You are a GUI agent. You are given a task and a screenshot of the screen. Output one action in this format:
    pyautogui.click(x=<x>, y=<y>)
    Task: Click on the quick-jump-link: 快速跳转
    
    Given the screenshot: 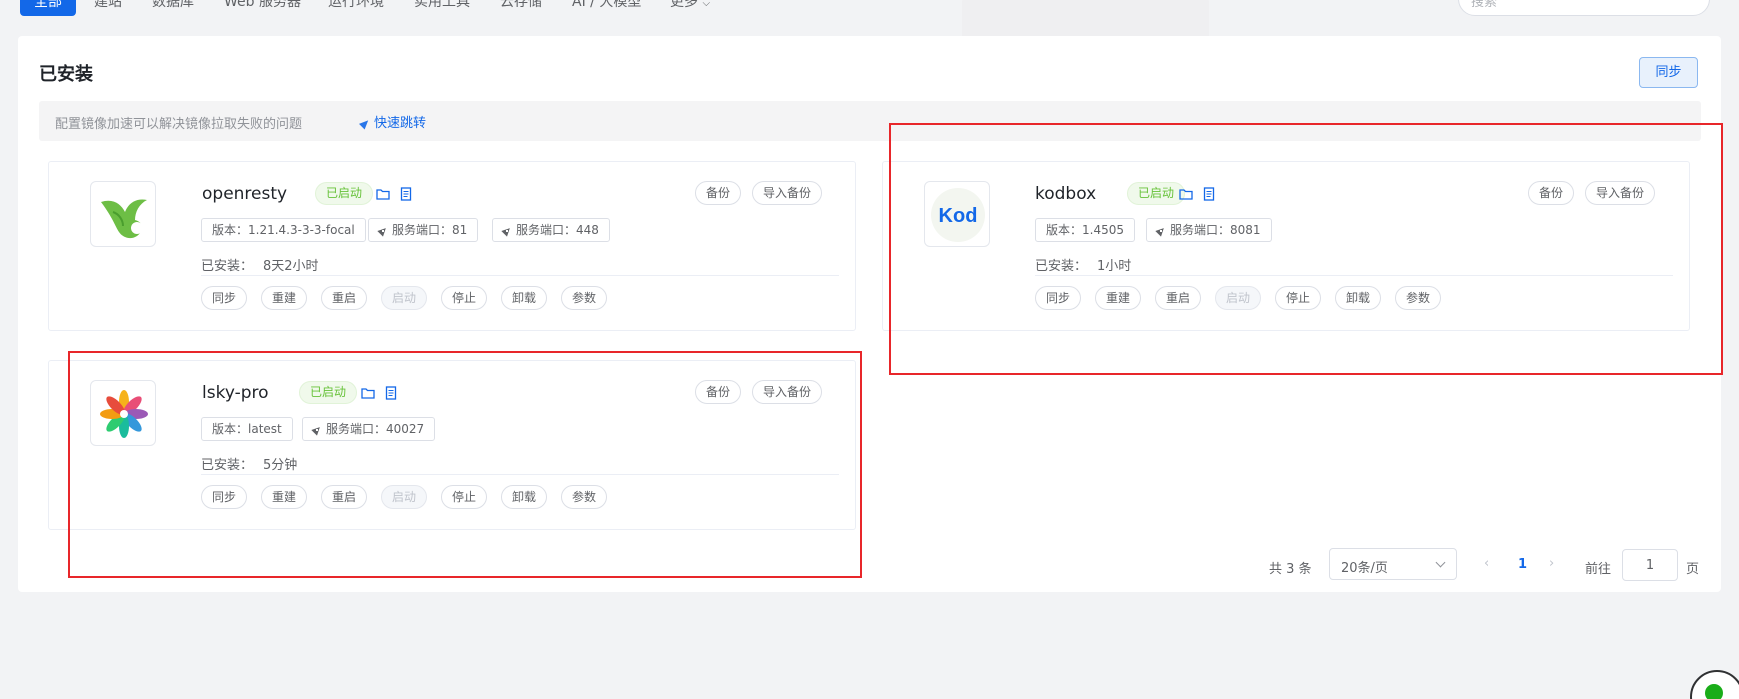 What is the action you would take?
    pyautogui.click(x=393, y=121)
    